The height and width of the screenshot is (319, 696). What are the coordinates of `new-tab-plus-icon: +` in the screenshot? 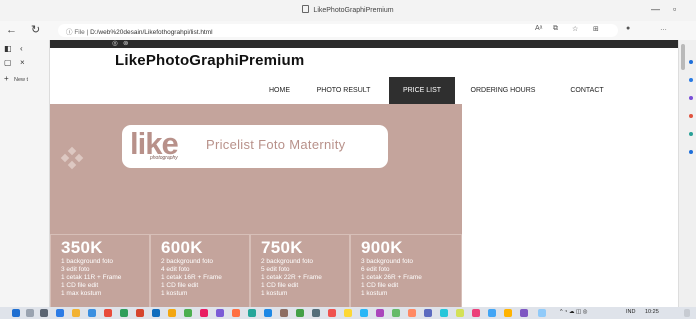 It's located at (6, 78).